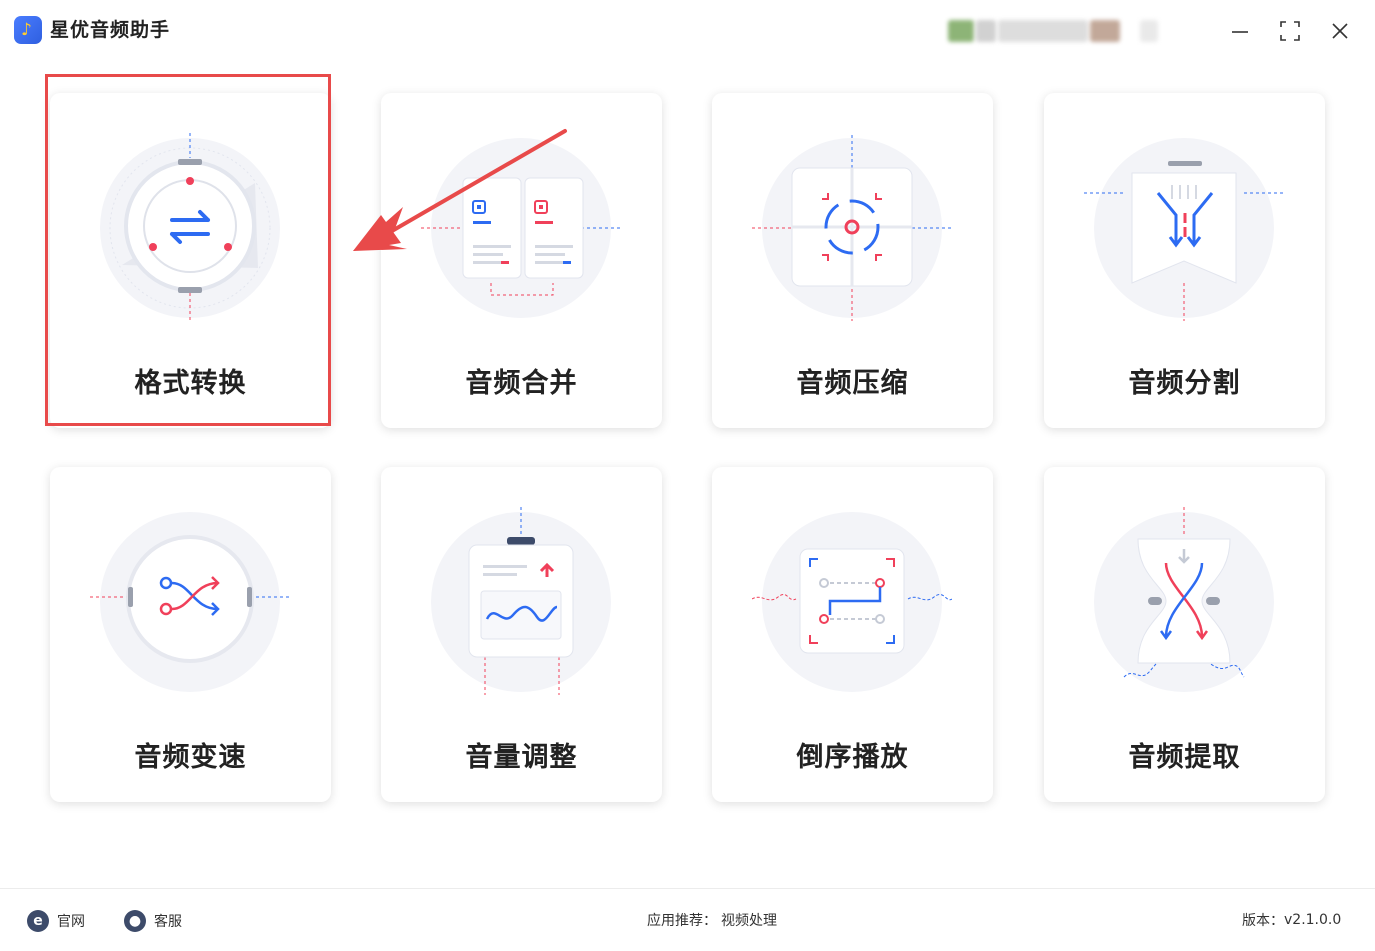 The width and height of the screenshot is (1375, 951). What do you see at coordinates (1184, 383) in the screenshot?
I see `card-label: 音频分割` at bounding box center [1184, 383].